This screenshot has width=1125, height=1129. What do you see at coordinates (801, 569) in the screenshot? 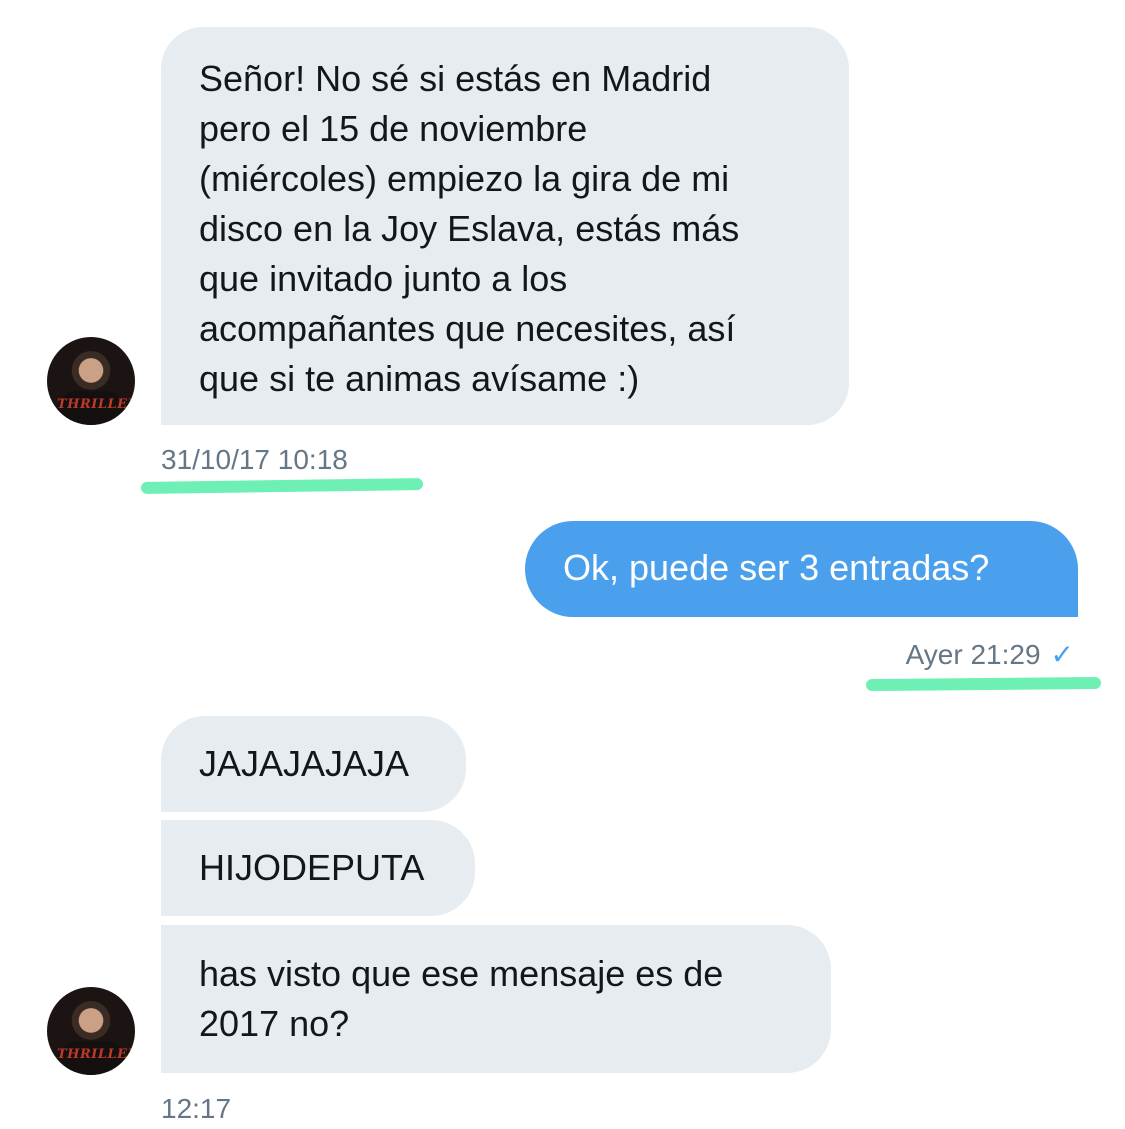
I see `outgoing-message-tickets: Ok, puede ser 3 entradas?` at bounding box center [801, 569].